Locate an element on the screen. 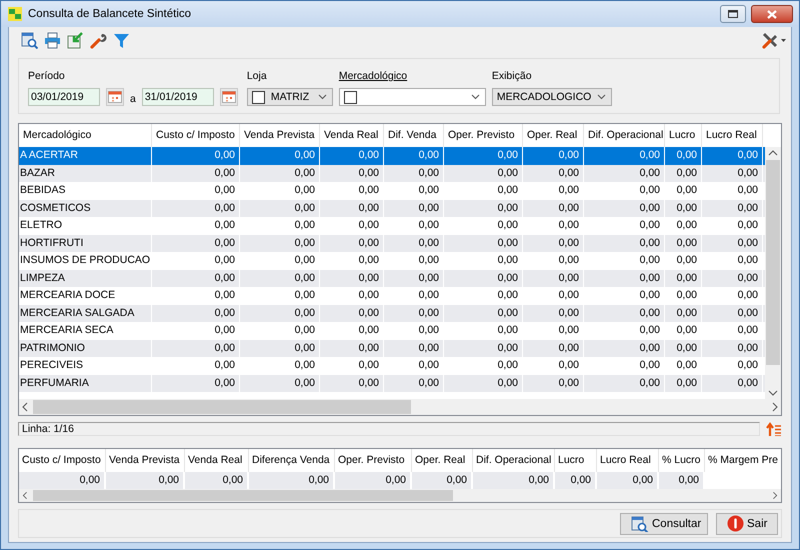  date-field: 03/01/2019 is located at coordinates (64, 97).